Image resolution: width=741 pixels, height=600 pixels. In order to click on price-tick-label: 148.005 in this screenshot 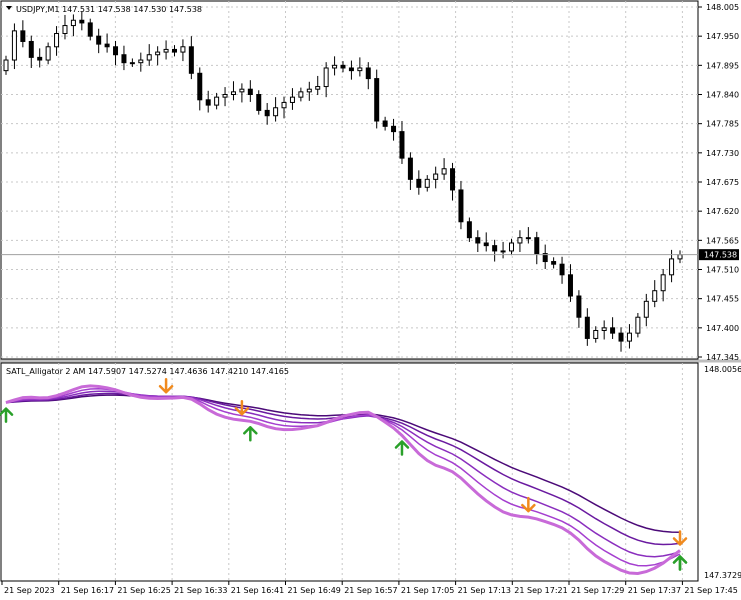, I will do `click(722, 7)`.